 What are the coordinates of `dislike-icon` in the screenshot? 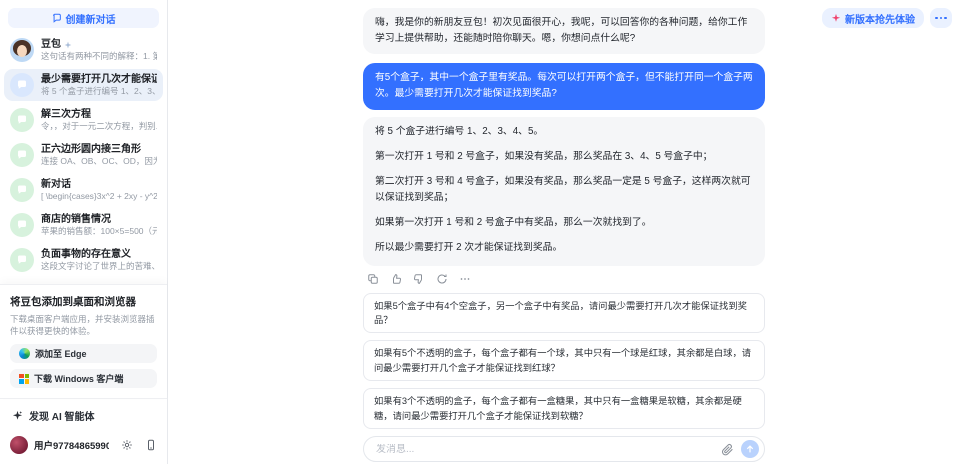 It's located at (417, 278).